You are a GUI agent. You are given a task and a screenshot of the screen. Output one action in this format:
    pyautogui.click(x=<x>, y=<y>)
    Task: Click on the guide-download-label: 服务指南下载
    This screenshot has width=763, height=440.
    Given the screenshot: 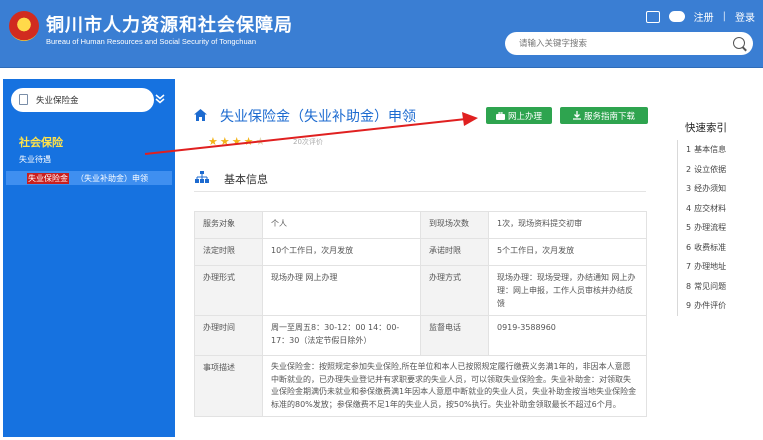 What is the action you would take?
    pyautogui.click(x=609, y=116)
    